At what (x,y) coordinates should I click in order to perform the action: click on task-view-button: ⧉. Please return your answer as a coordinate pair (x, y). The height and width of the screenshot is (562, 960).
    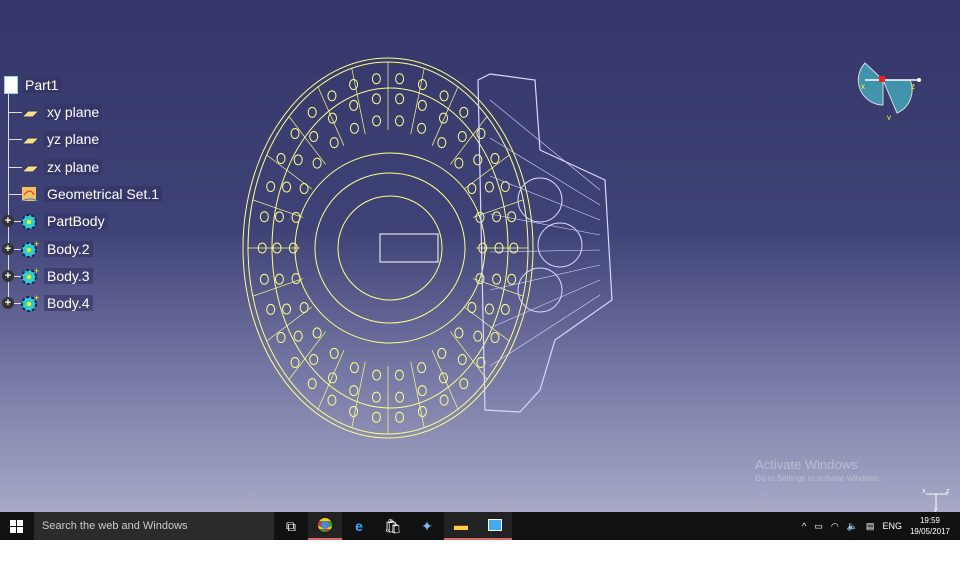
    Looking at the image, I should click on (291, 526).